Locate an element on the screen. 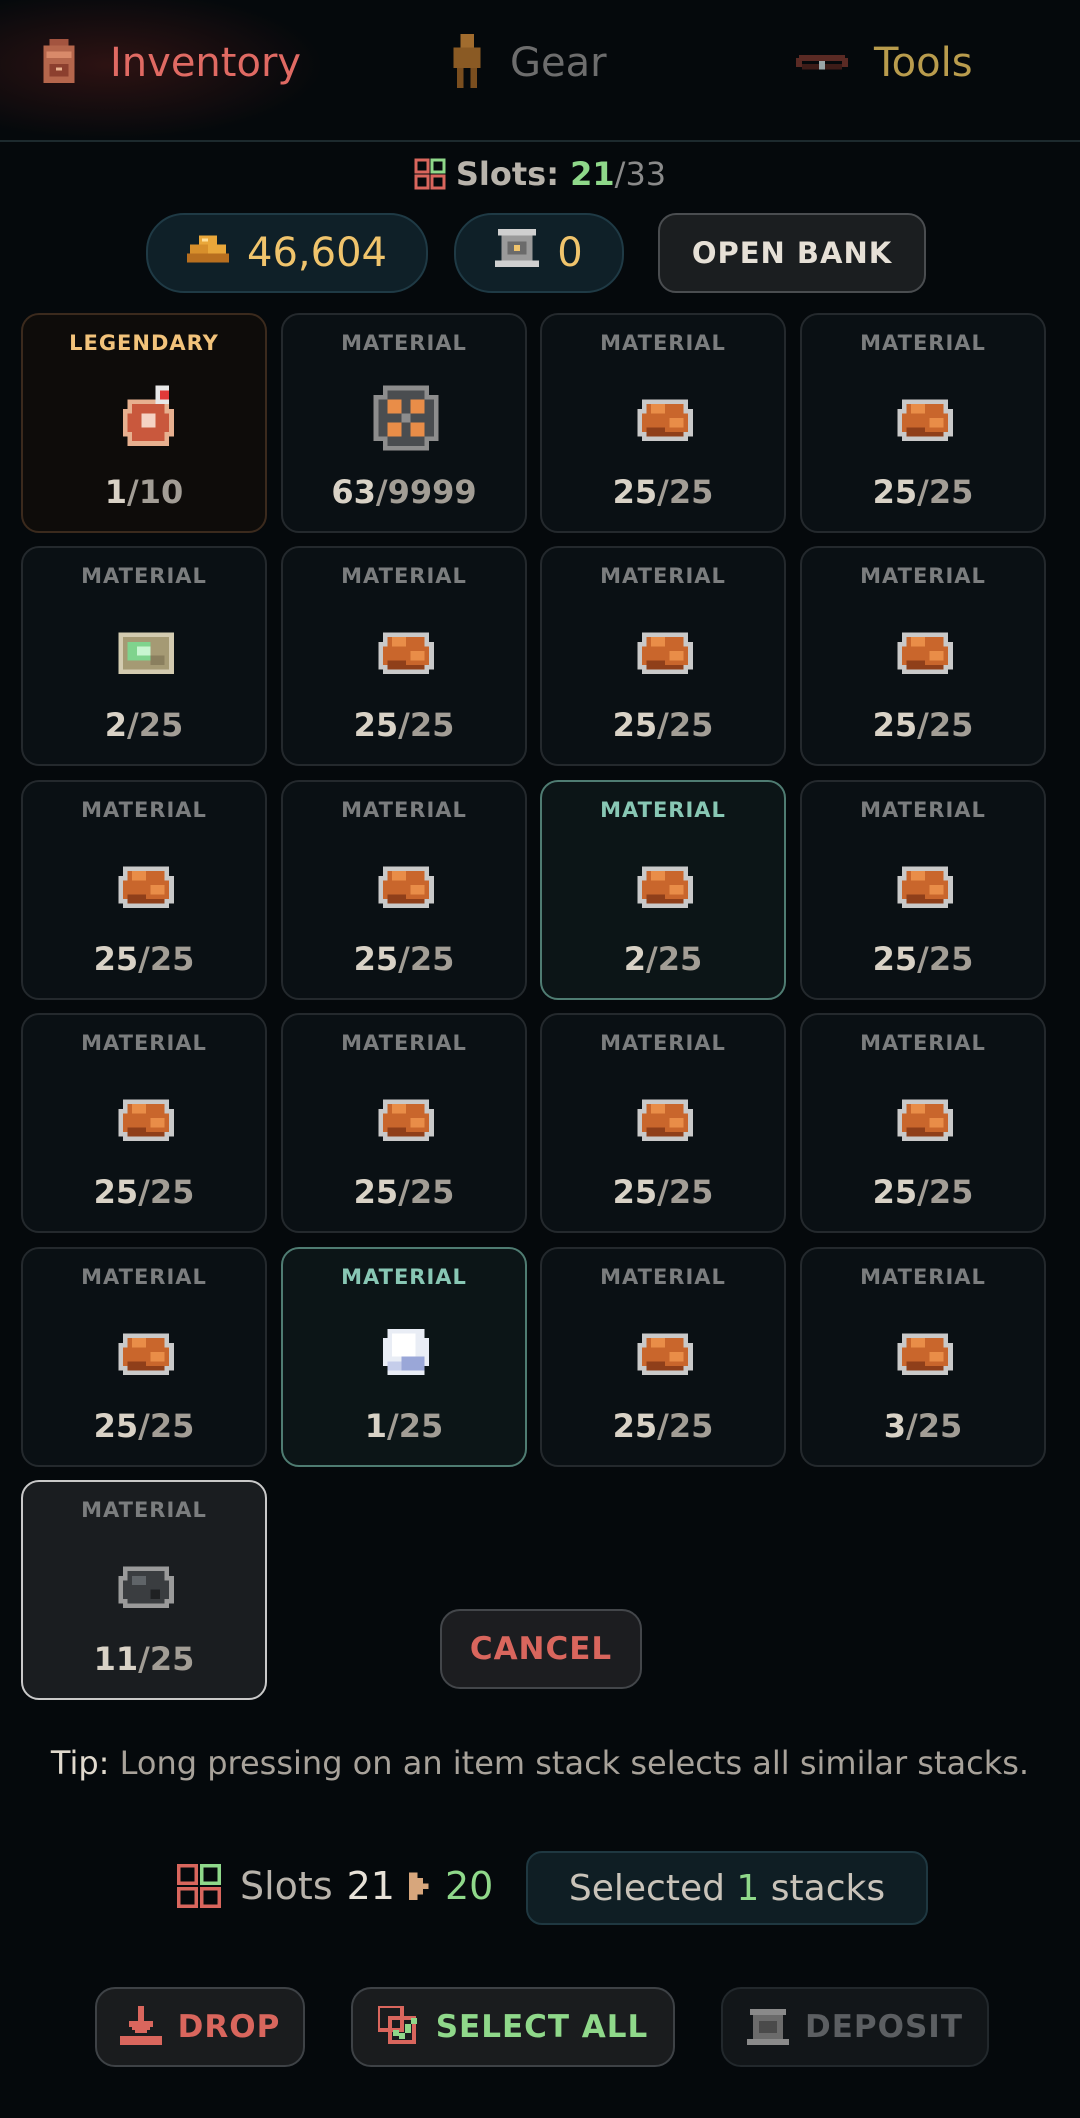 The image size is (1080, 2118). item-max: /9999 is located at coordinates (426, 492).